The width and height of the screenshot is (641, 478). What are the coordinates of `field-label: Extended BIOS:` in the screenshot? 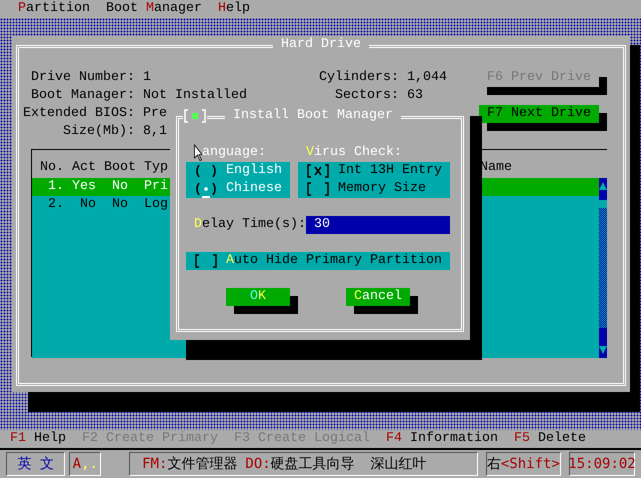 It's located at (79, 114).